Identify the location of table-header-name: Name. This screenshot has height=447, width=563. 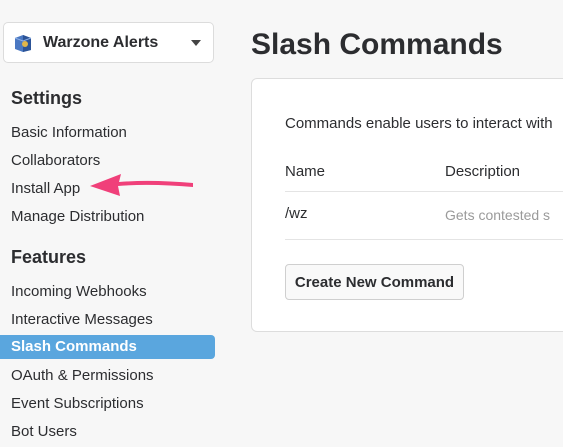
(305, 171).